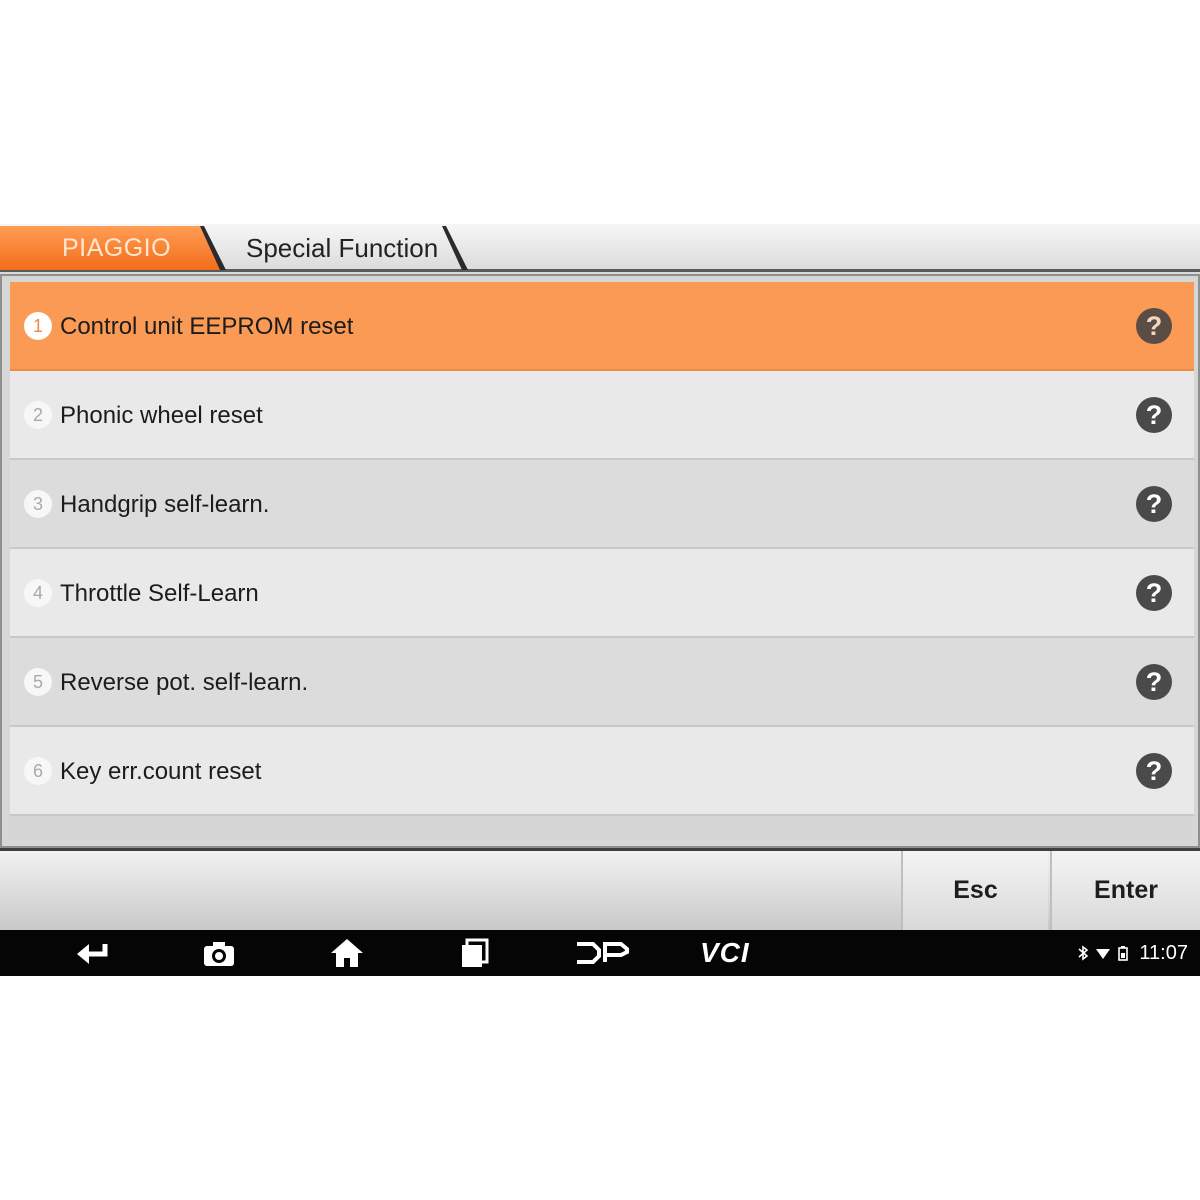  Describe the element at coordinates (110, 248) in the screenshot. I see `breadcrumb-brand: PIAGGIO` at that location.